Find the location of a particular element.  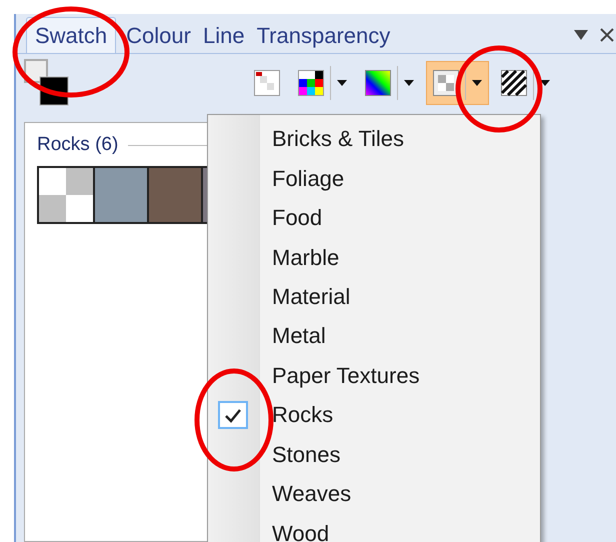

menu-item: Stones is located at coordinates (374, 454).